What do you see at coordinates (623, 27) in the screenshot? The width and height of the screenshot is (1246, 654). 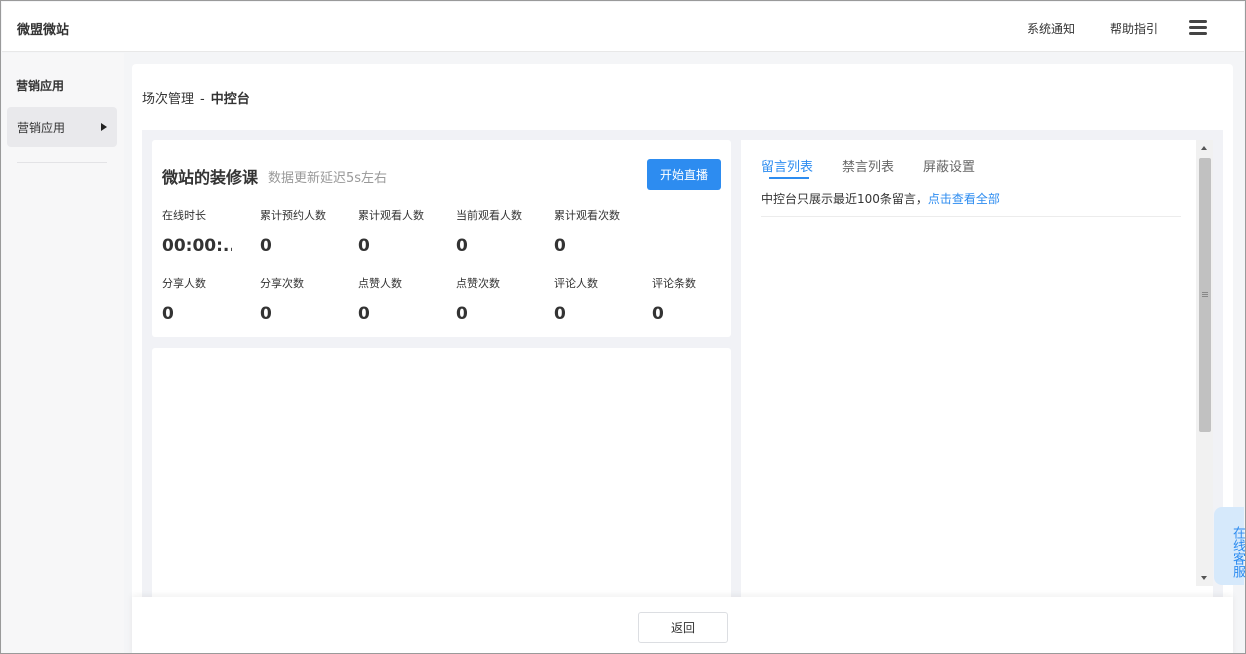 I see `top-bar: 微盟微站 系统通知 帮助指引` at bounding box center [623, 27].